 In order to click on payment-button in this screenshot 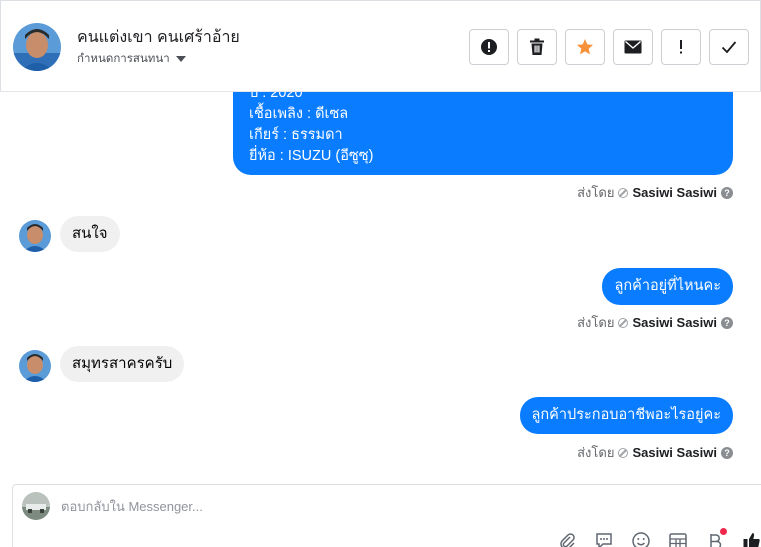, I will do `click(715, 537)`.